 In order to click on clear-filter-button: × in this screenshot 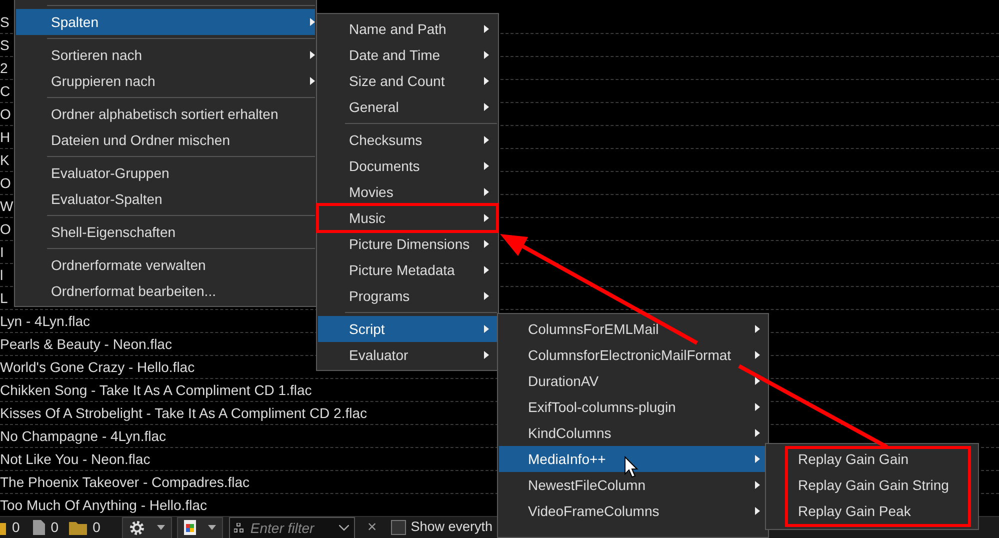, I will do `click(372, 527)`.